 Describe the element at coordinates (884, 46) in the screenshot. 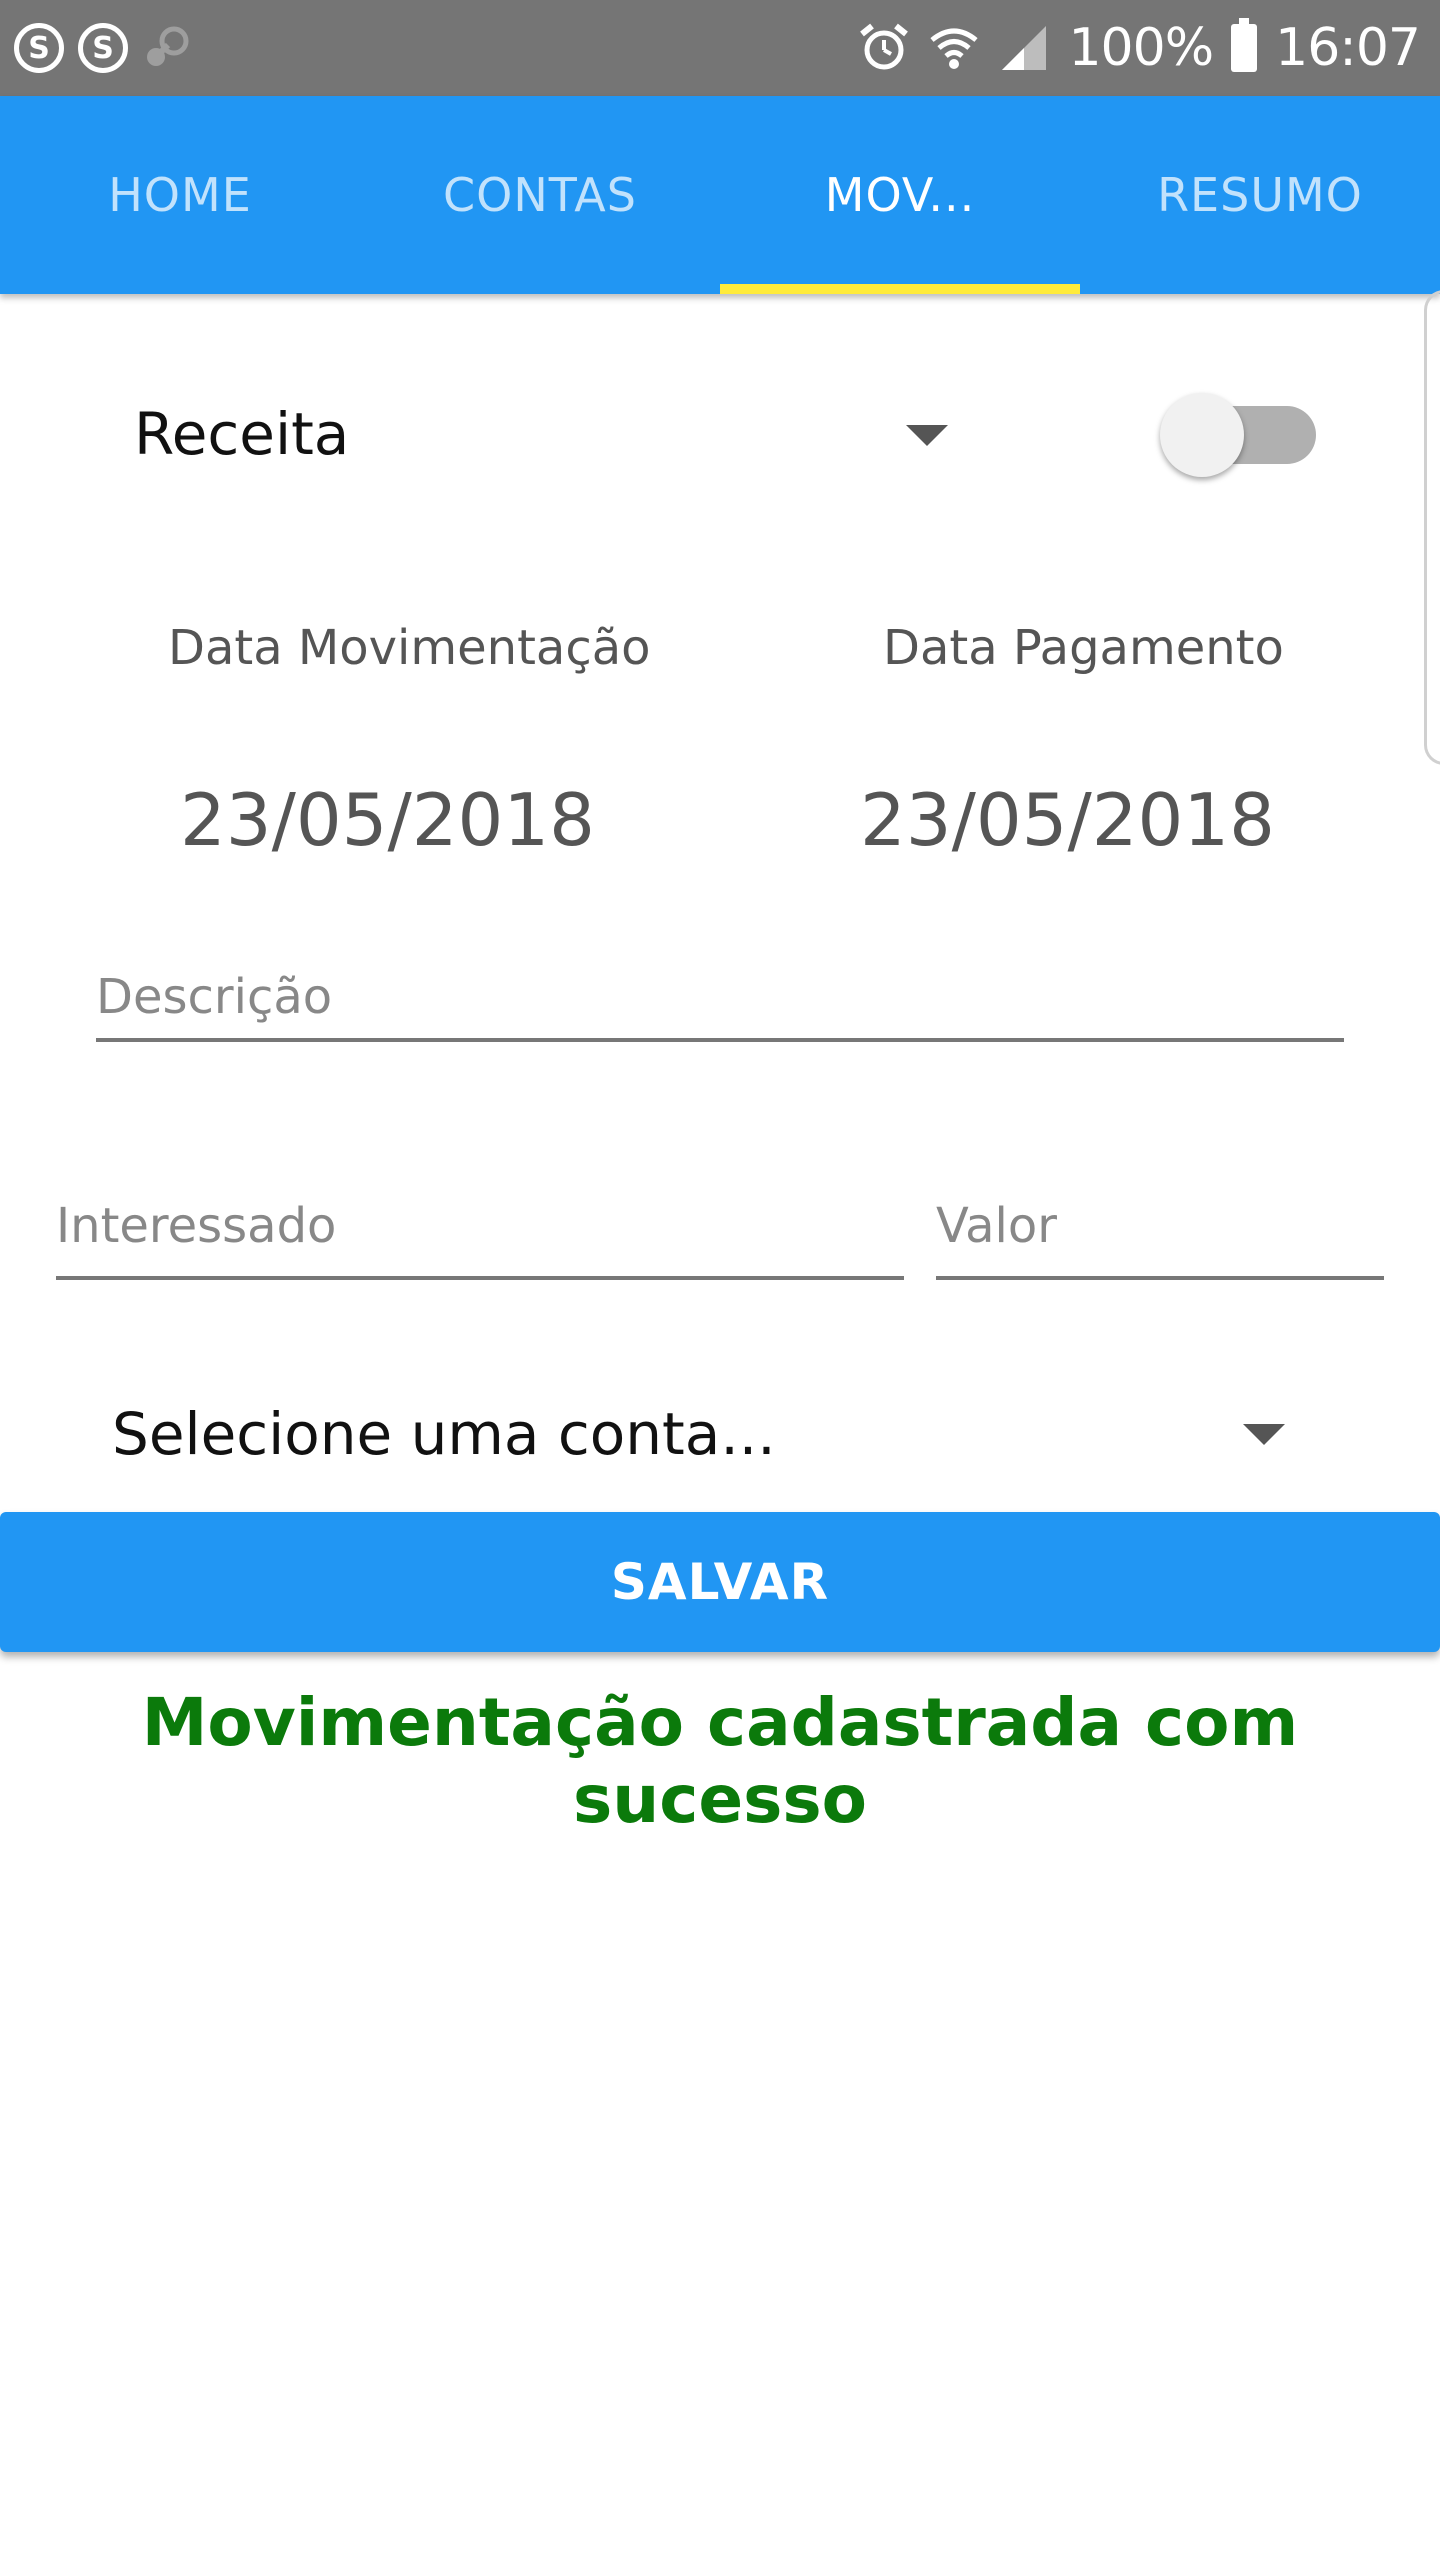

I see `alarm-icon` at that location.